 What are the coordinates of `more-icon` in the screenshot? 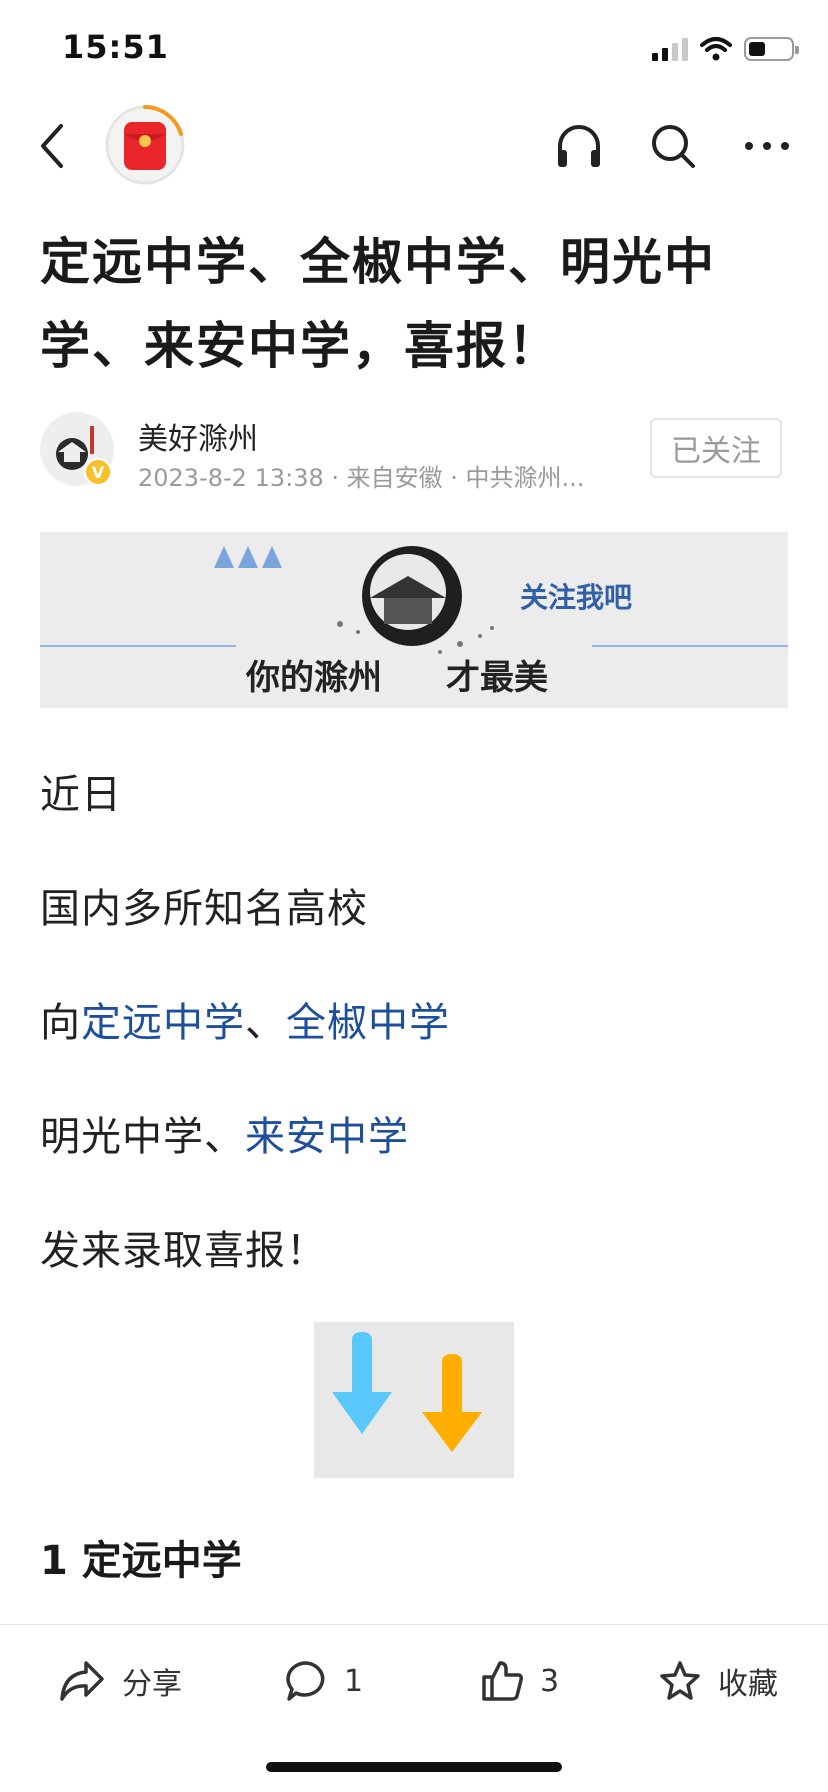 It's located at (767, 146).